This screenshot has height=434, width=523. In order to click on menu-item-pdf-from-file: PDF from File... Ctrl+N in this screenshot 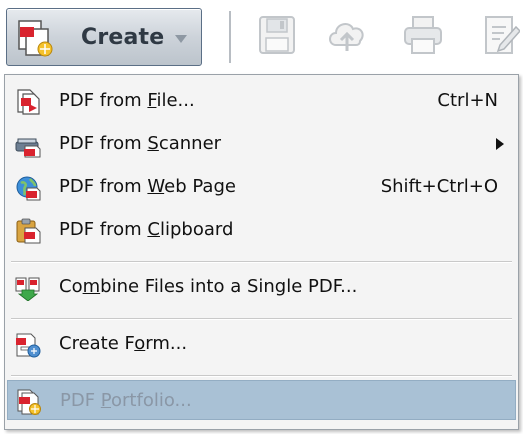, I will do `click(261, 101)`.